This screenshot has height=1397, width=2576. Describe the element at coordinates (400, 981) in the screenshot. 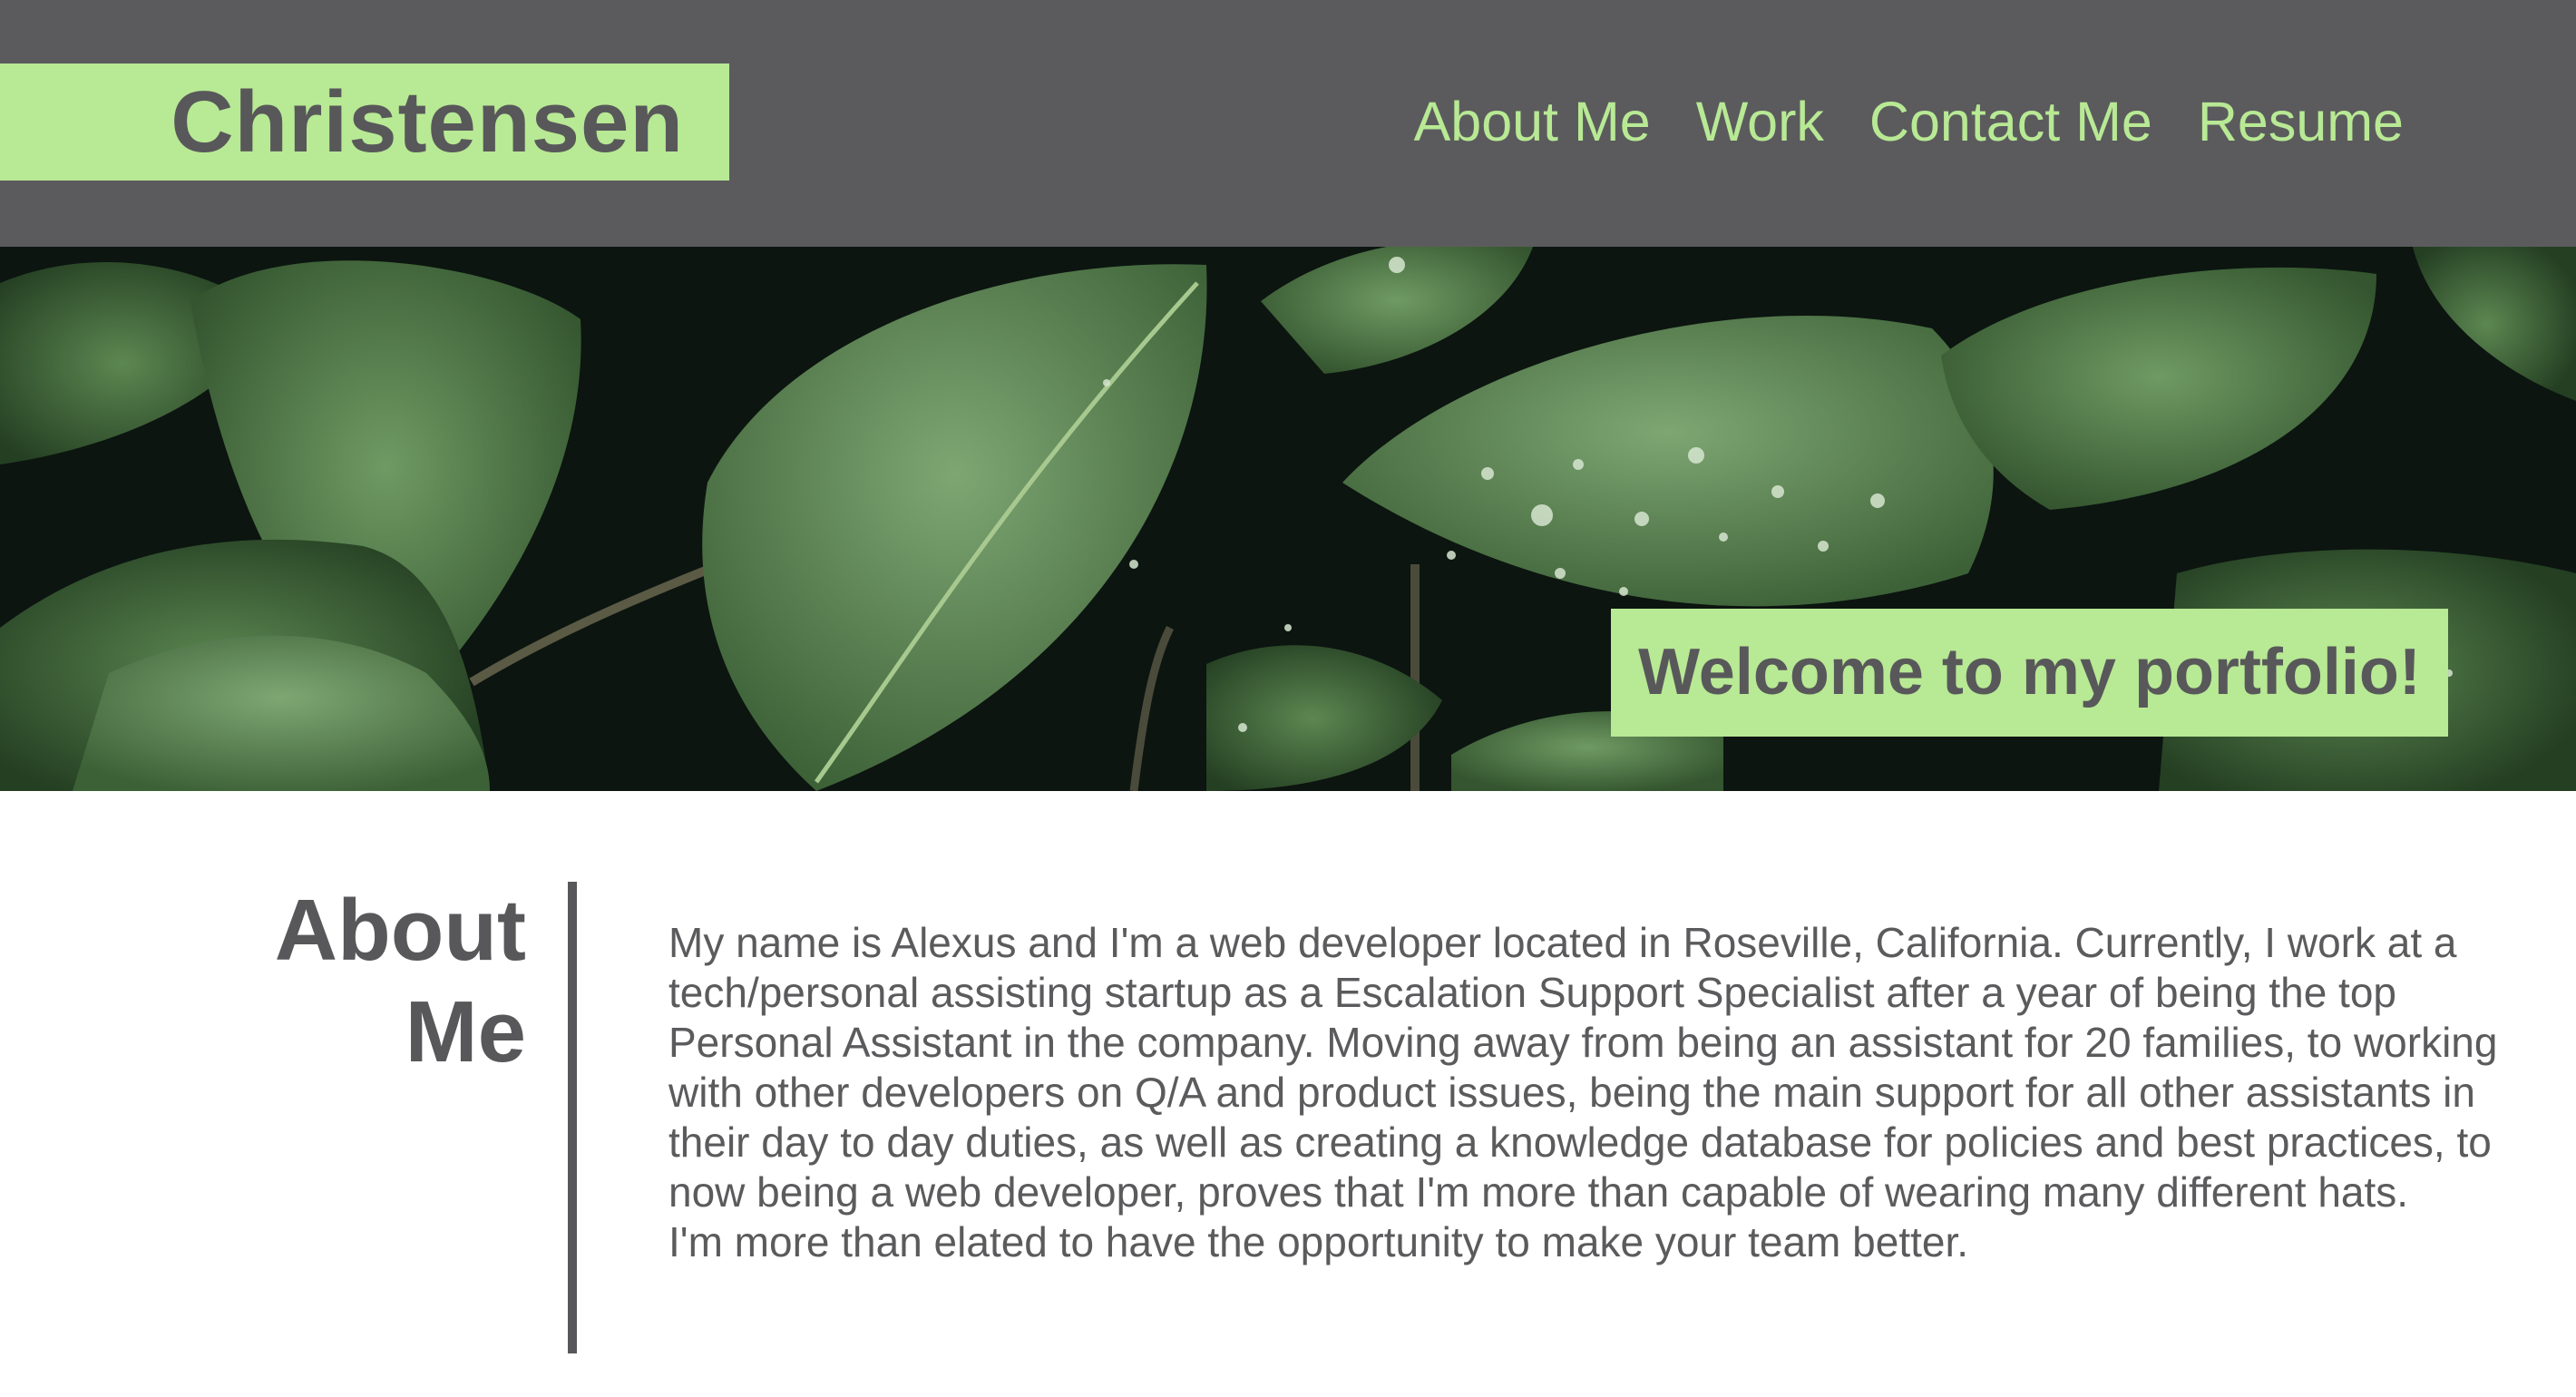

I see `about-me-heading: About Me` at that location.